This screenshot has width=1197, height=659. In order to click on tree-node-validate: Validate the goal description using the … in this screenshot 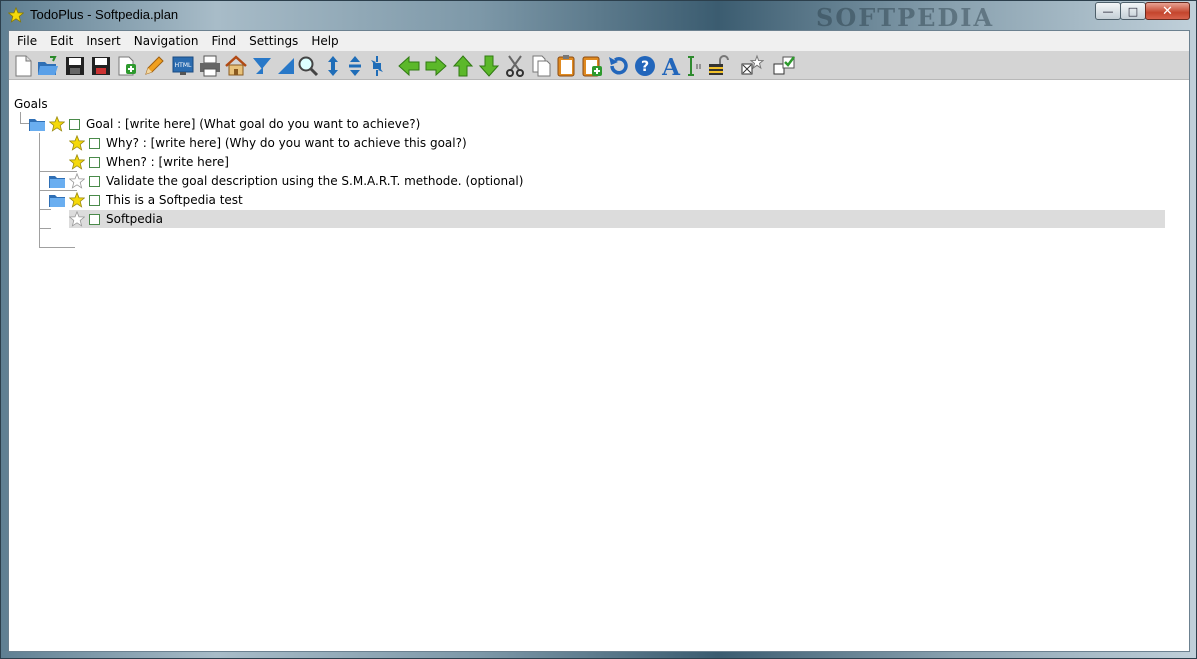, I will do `click(286, 181)`.